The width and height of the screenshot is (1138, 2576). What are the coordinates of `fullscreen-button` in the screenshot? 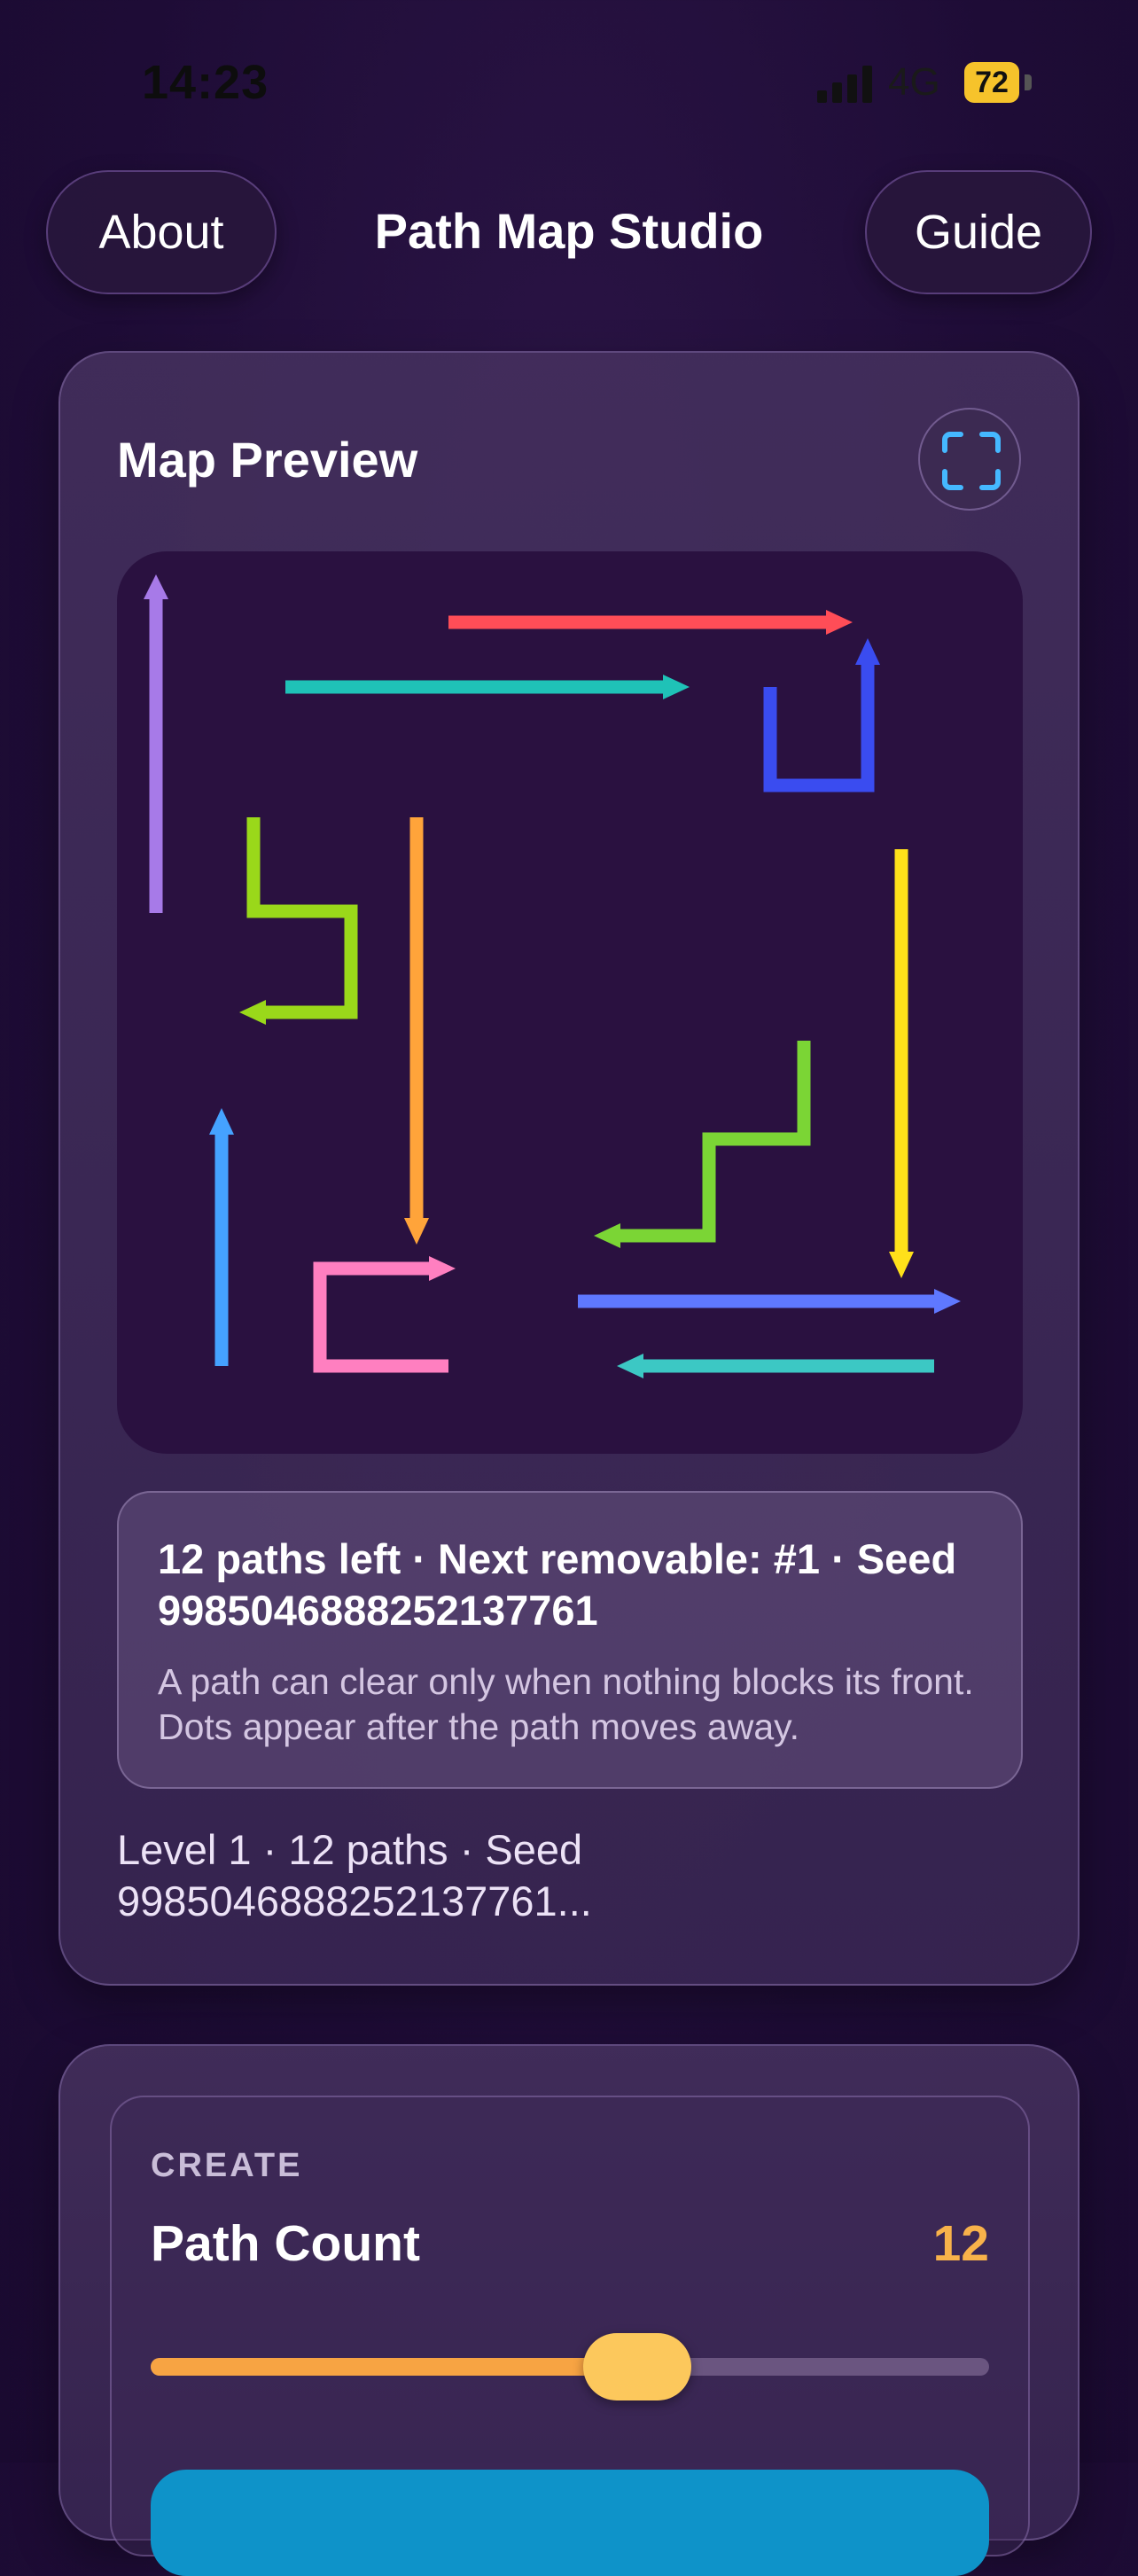 It's located at (970, 459).